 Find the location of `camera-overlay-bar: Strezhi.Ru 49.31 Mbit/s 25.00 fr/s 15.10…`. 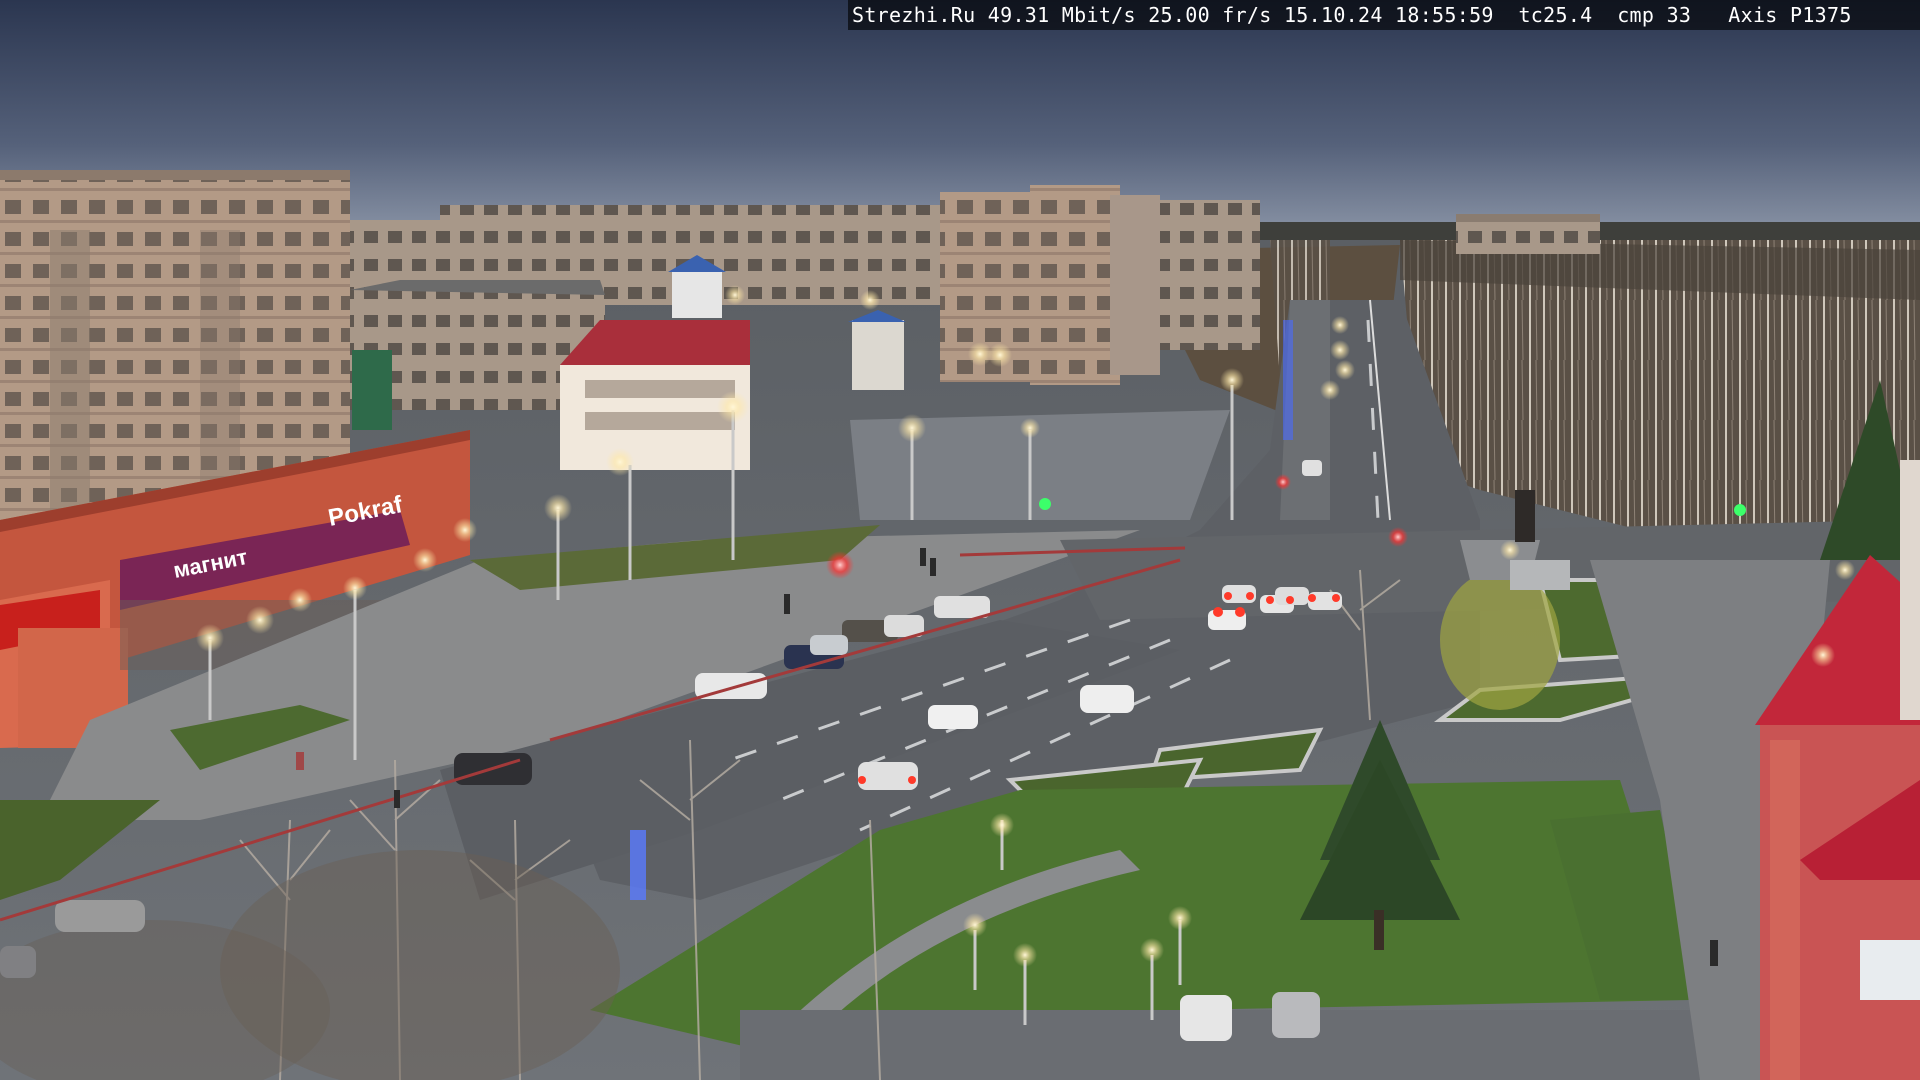

camera-overlay-bar: Strezhi.Ru 49.31 Mbit/s 25.00 fr/s 15.10… is located at coordinates (1384, 15).